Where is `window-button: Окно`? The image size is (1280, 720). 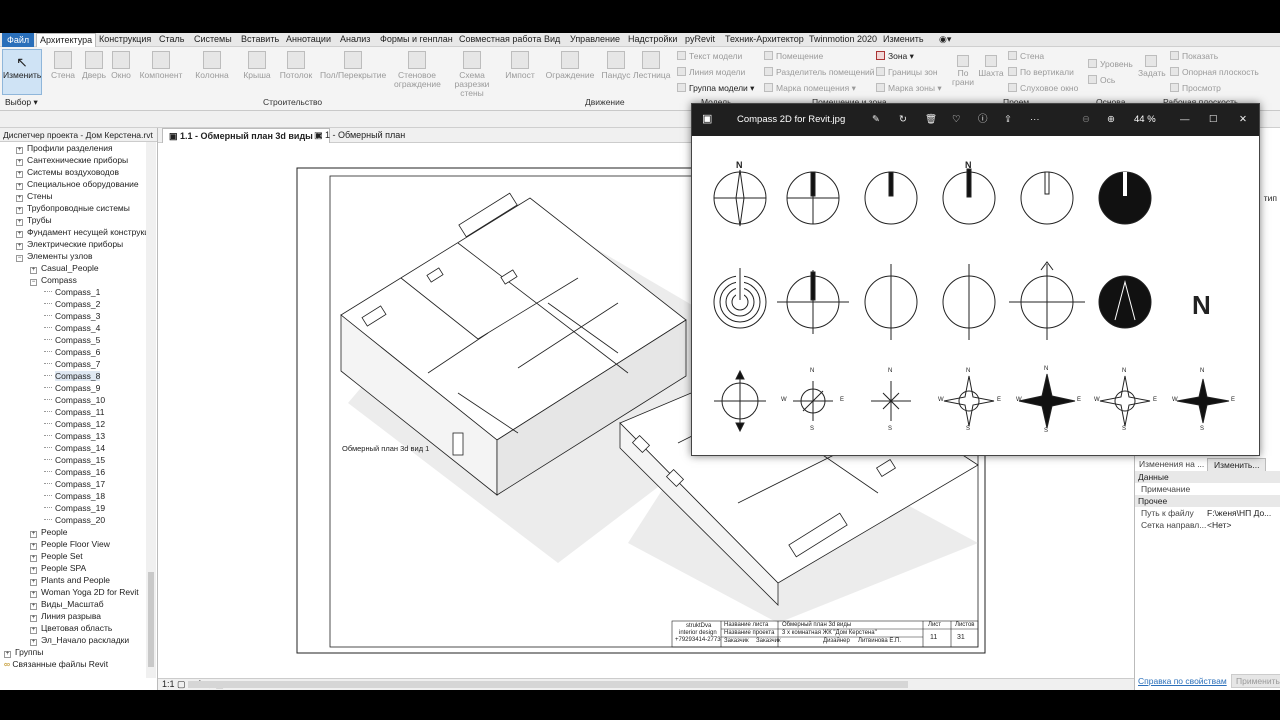
window-button: Окно is located at coordinates (121, 65).